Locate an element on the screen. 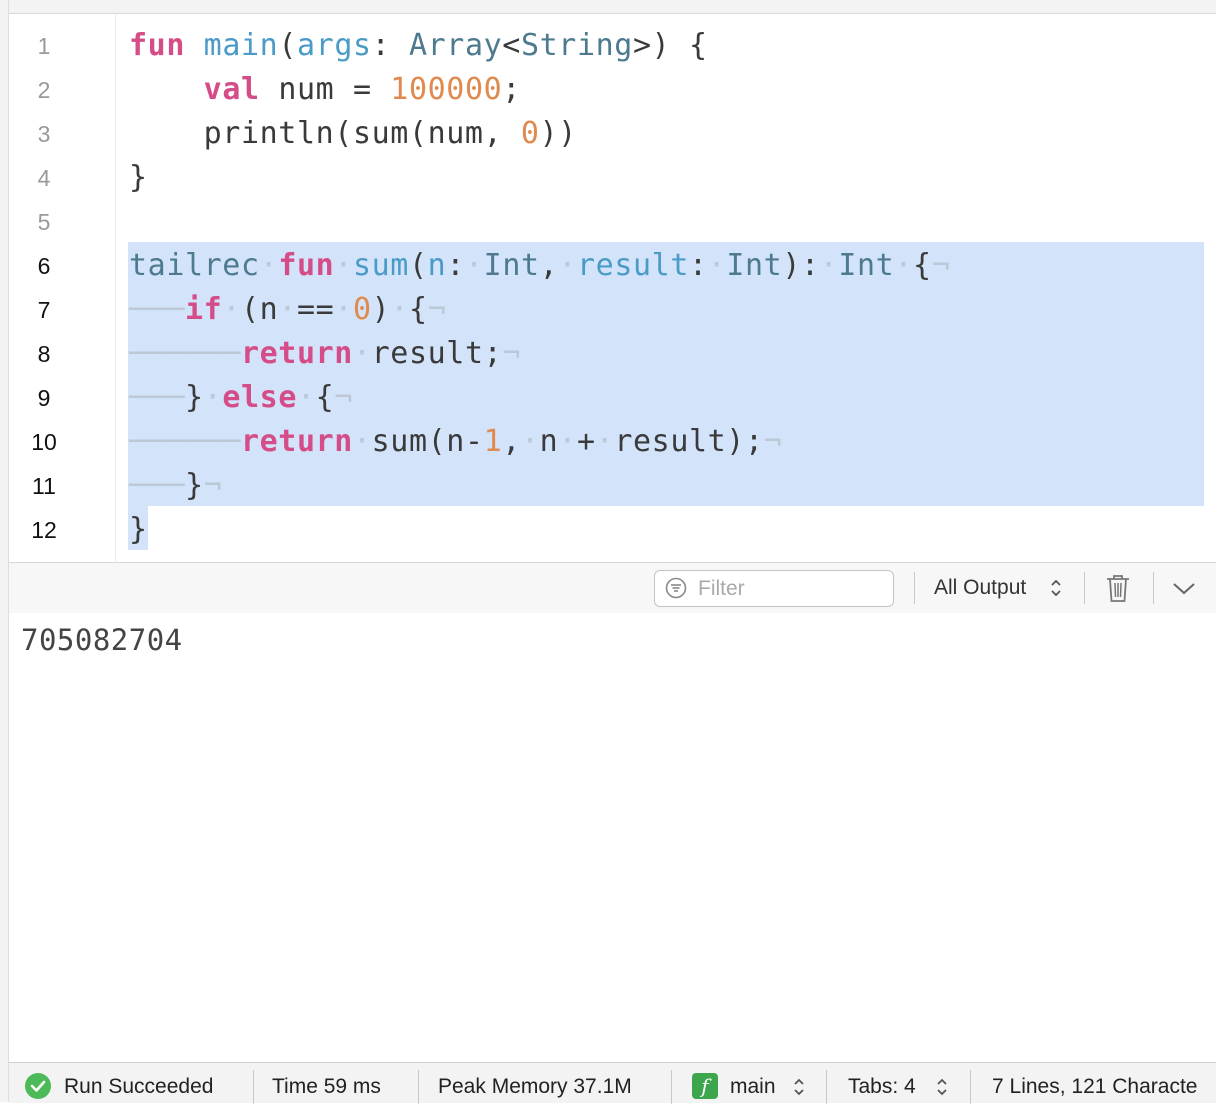 Image resolution: width=1216 pixels, height=1111 pixels. run-time: Time 59 ms is located at coordinates (326, 1086).